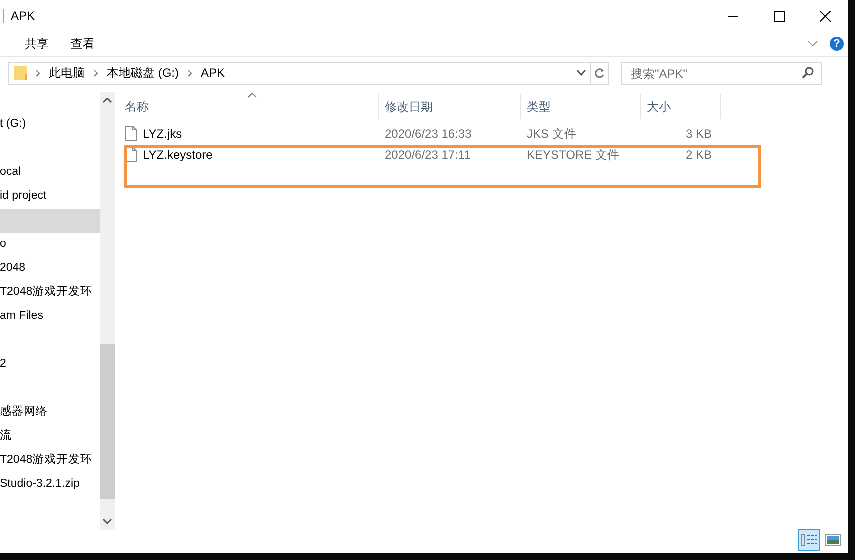 This screenshot has width=855, height=560. Describe the element at coordinates (178, 155) in the screenshot. I see `file-name: LYZ.keystore` at that location.